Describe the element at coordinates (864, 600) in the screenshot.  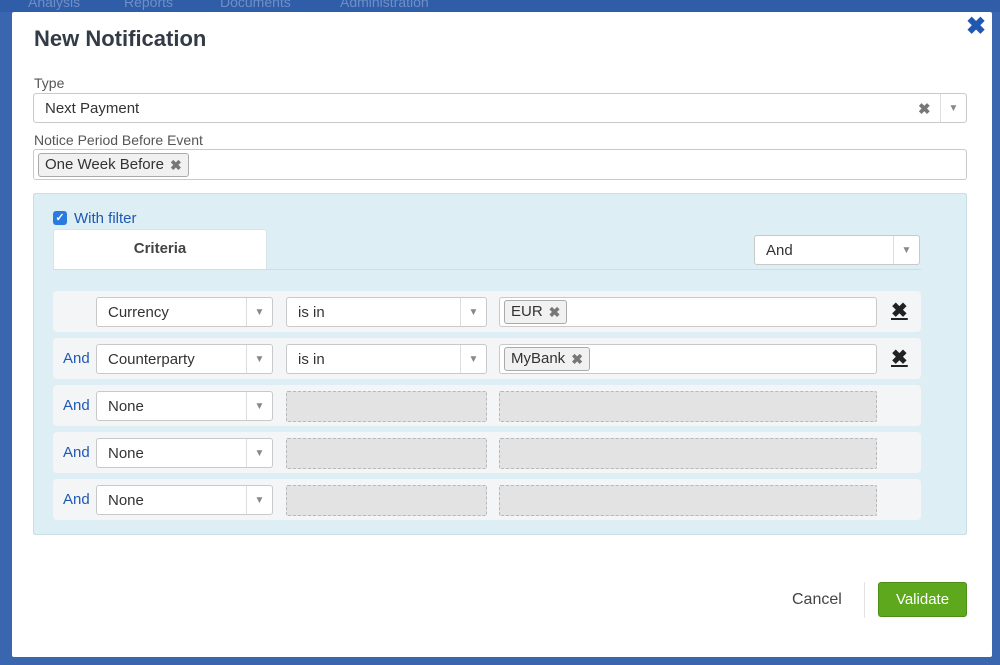
I see `footer-divider` at that location.